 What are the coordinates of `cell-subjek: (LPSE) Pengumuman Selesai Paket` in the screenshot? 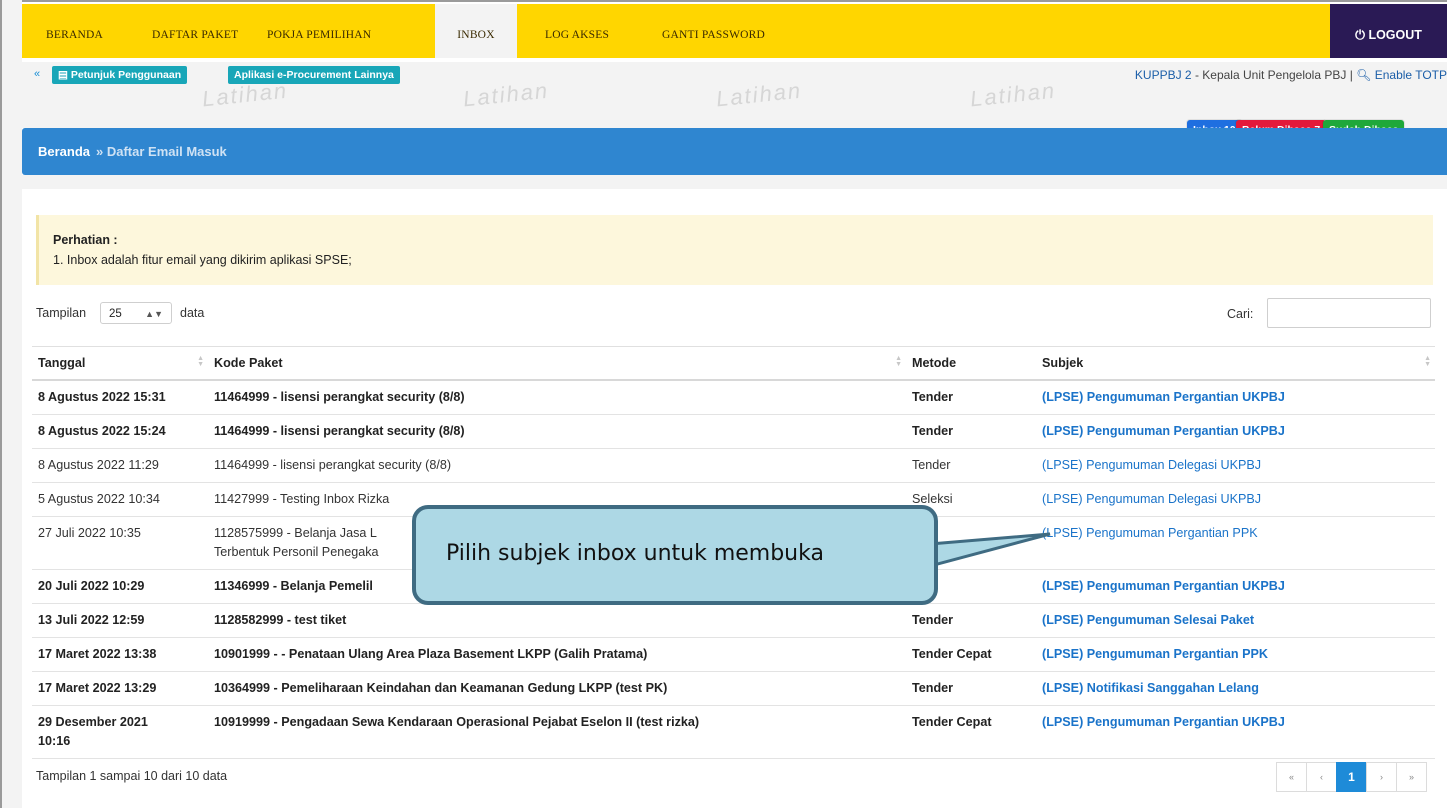 It's located at (1235, 620).